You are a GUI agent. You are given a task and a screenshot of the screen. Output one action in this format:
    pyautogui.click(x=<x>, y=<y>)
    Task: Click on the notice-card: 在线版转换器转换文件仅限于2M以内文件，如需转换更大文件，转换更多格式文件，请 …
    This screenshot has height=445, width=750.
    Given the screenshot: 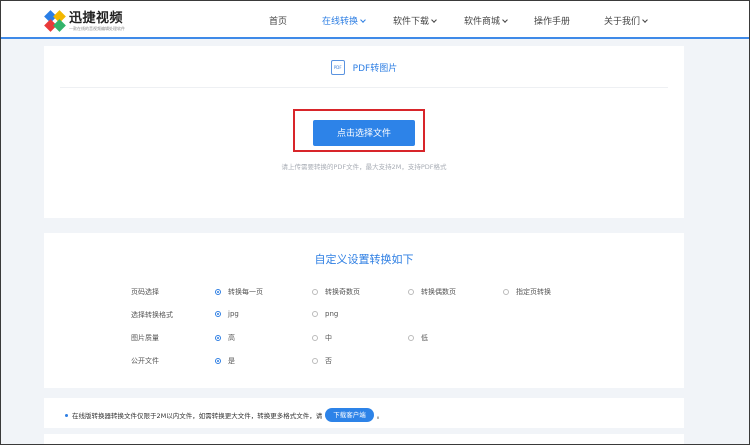 What is the action you would take?
    pyautogui.click(x=364, y=413)
    